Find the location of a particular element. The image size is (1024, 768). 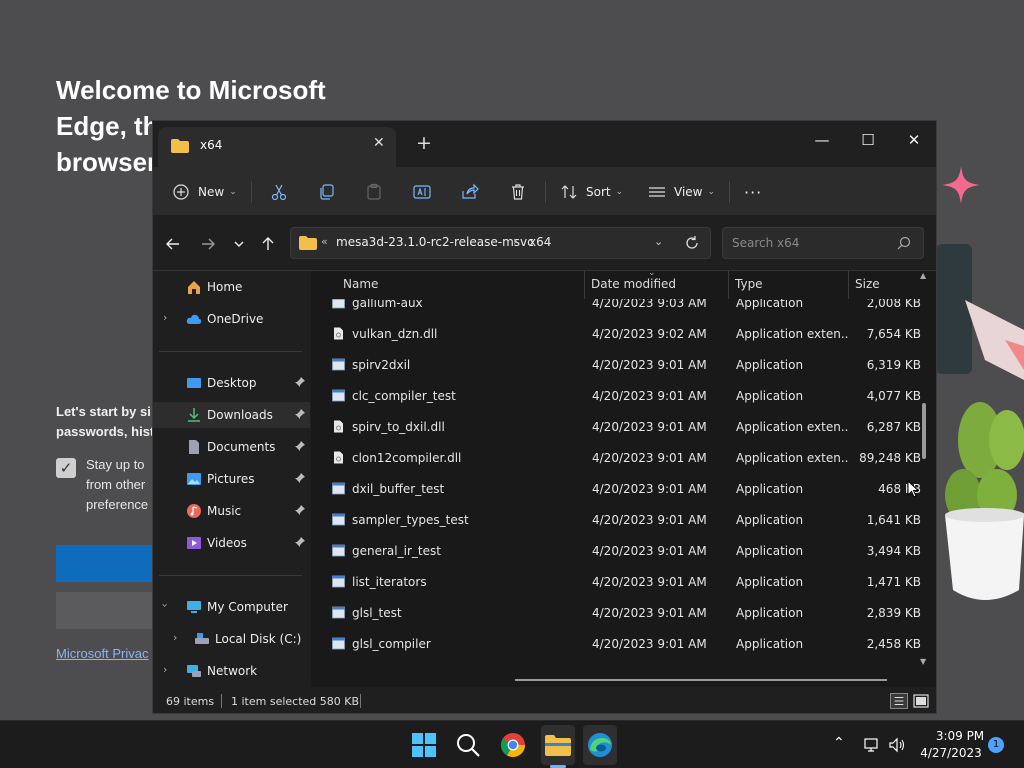

chevron-down-icon: › is located at coordinates (165, 605).